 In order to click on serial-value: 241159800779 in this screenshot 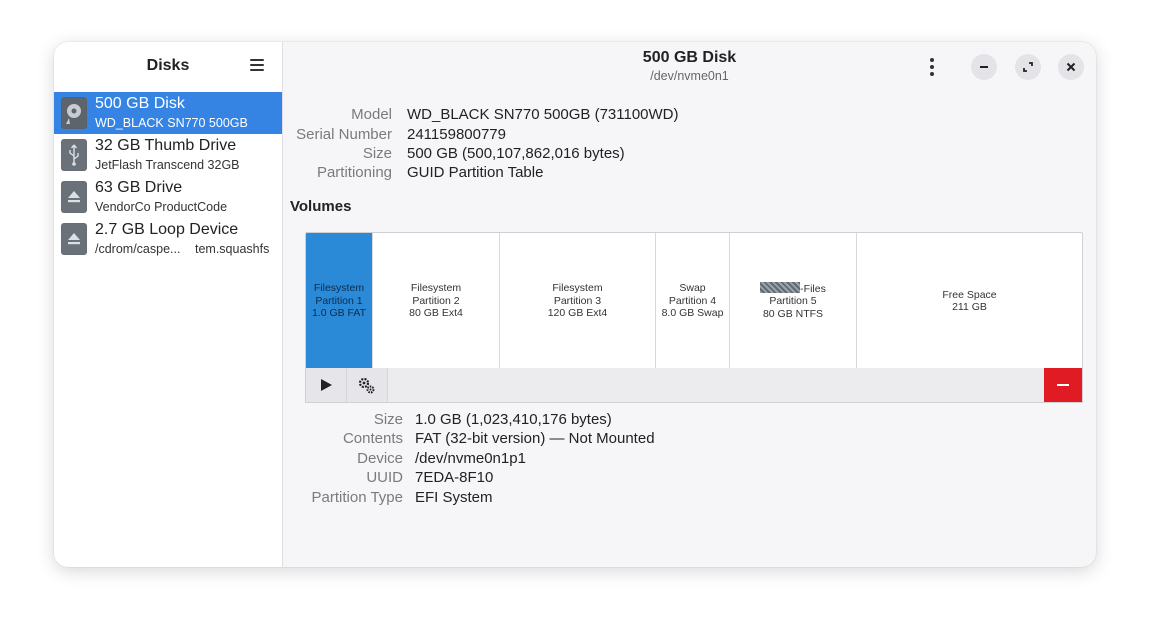, I will do `click(456, 134)`.